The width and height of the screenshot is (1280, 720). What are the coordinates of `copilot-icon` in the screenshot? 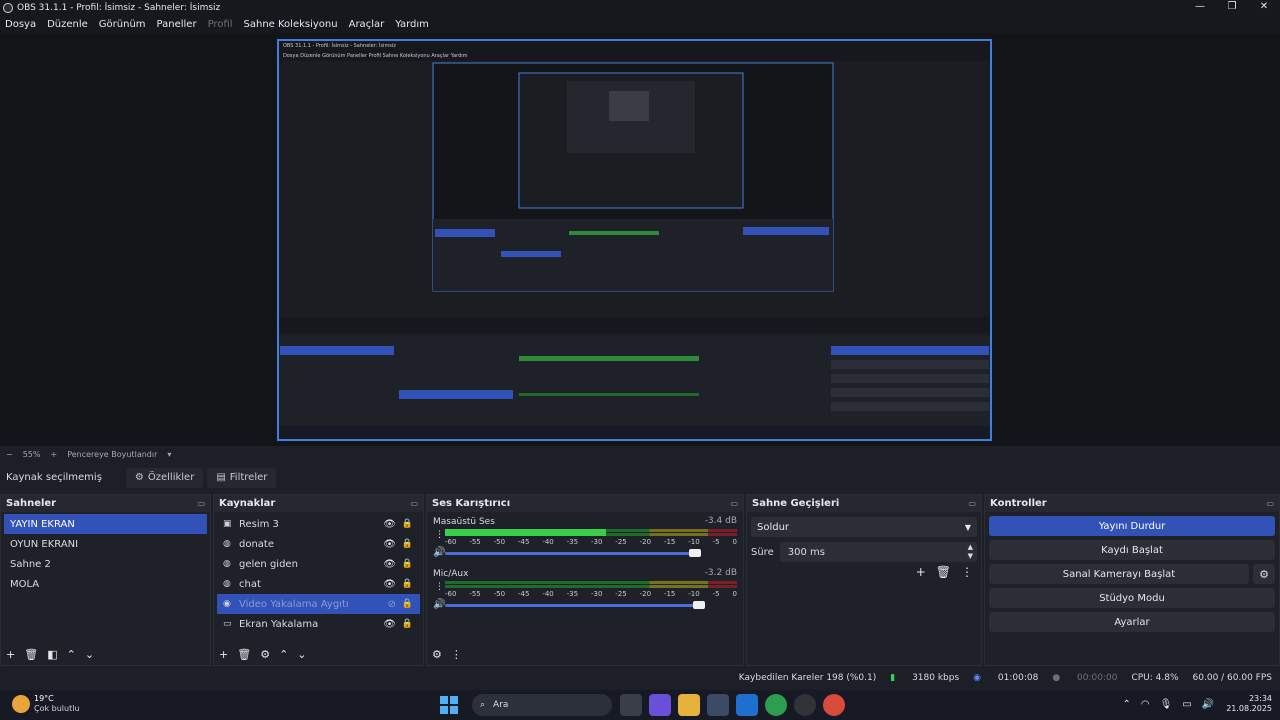 It's located at (660, 705).